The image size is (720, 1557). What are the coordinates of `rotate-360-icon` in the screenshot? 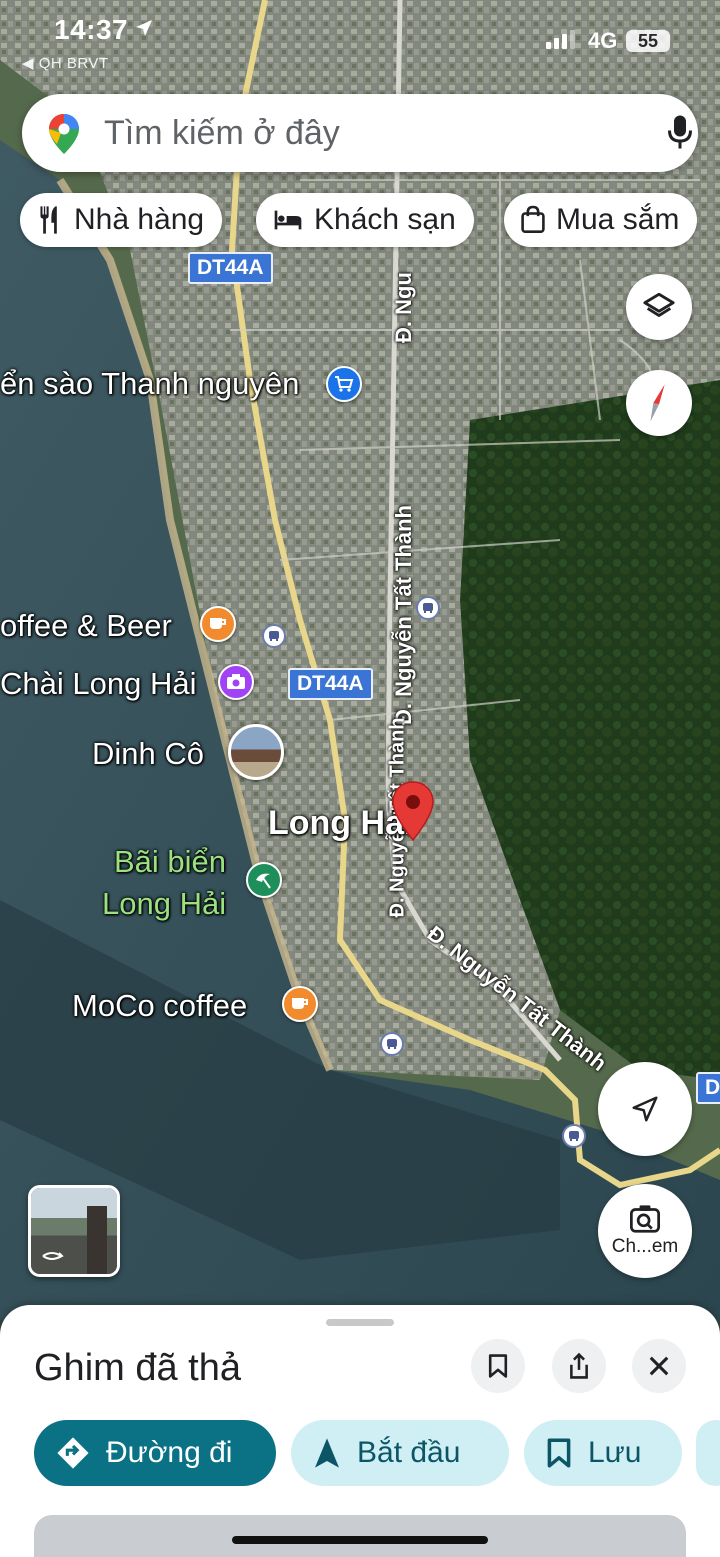 It's located at (53, 1256).